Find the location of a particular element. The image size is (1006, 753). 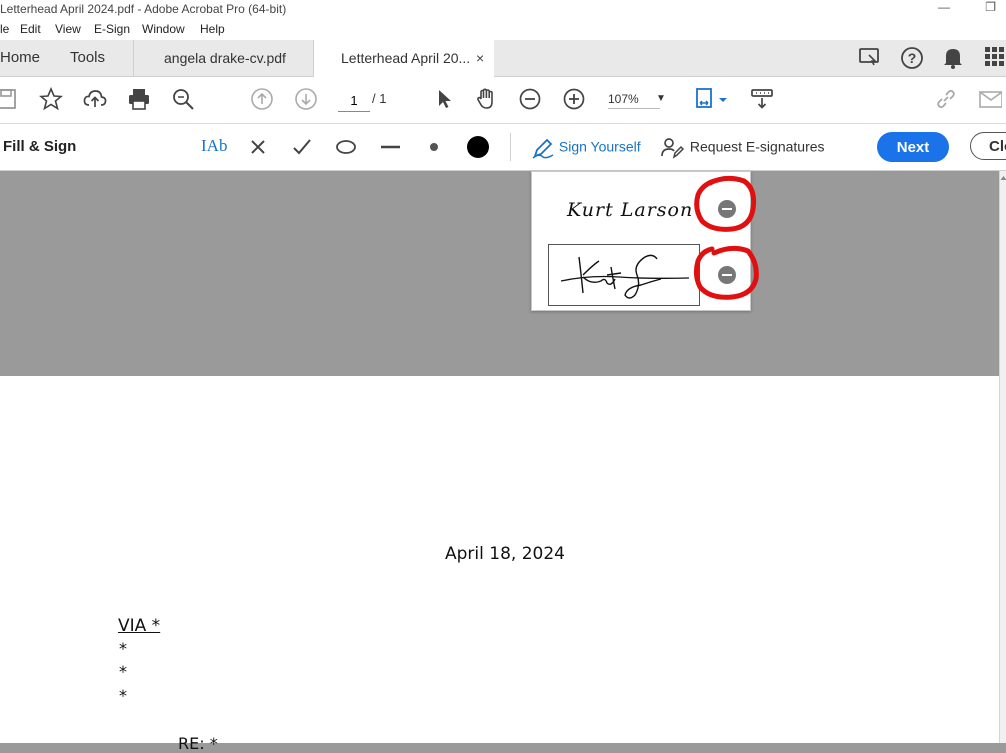

menu-esign: E-Sign is located at coordinates (112, 29).